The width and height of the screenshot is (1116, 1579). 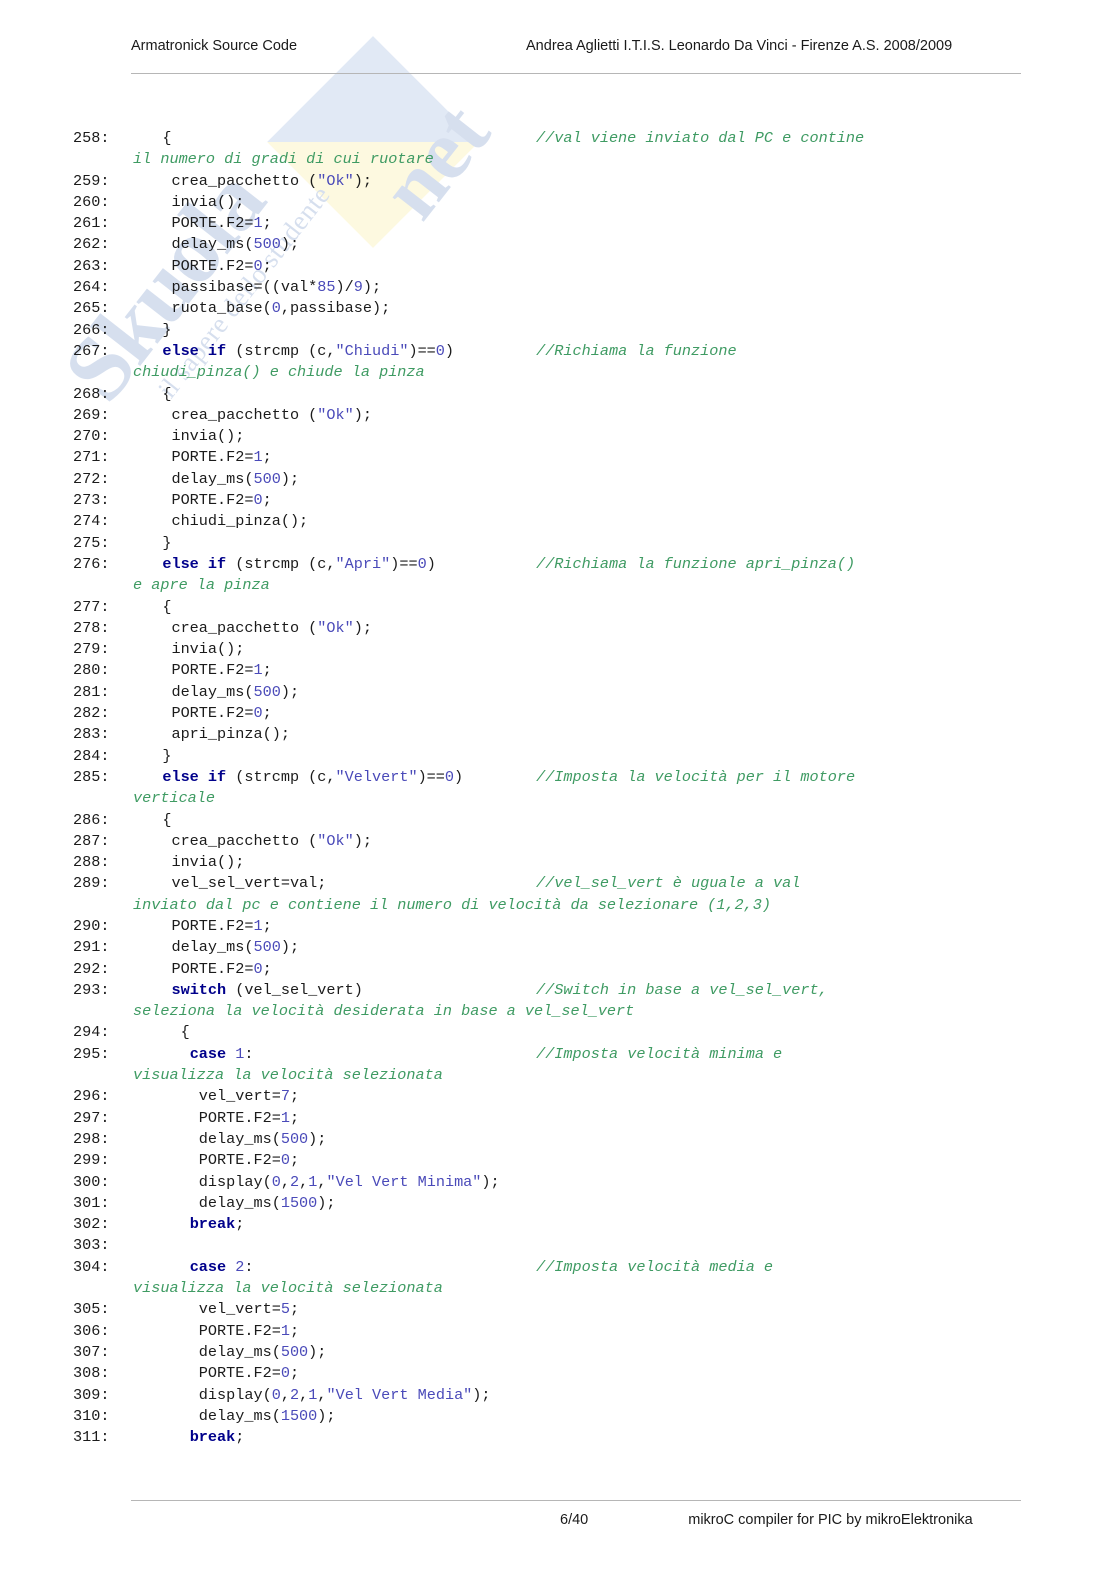 I want to click on line-number: 306:, so click(x=91, y=1330).